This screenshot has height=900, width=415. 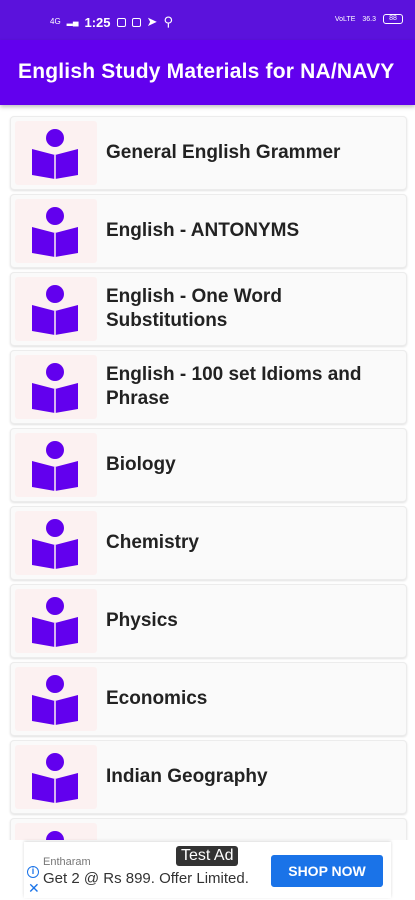 I want to click on list-item: English - One Word Substitutions, so click(x=208, y=309).